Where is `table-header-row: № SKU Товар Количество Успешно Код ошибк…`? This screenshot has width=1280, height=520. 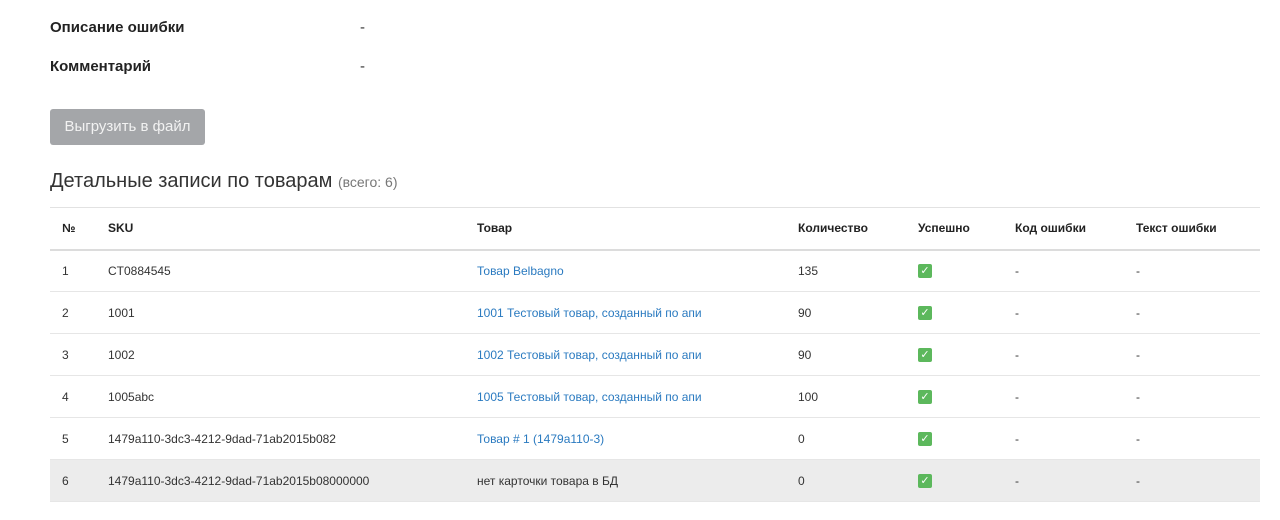
table-header-row: № SKU Товар Количество Успешно Код ошибк… is located at coordinates (655, 228).